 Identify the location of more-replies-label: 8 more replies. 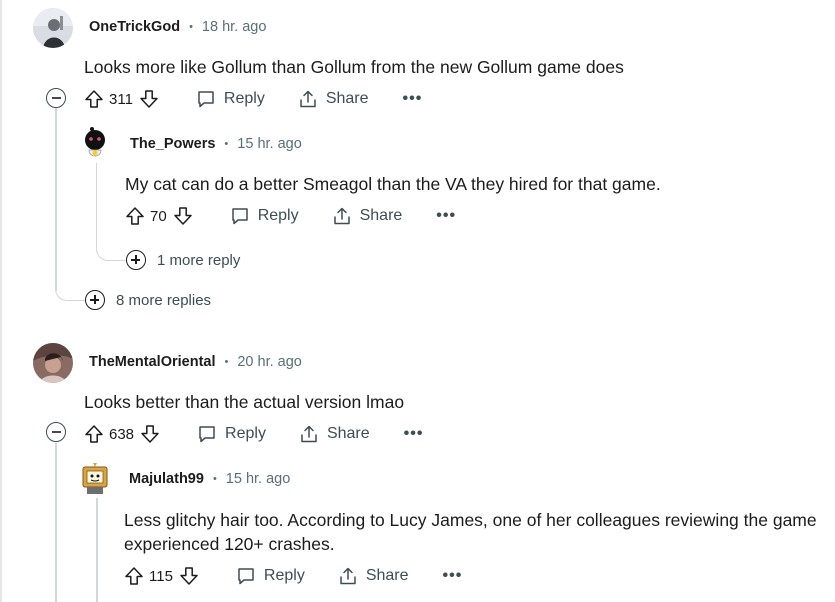
(164, 300).